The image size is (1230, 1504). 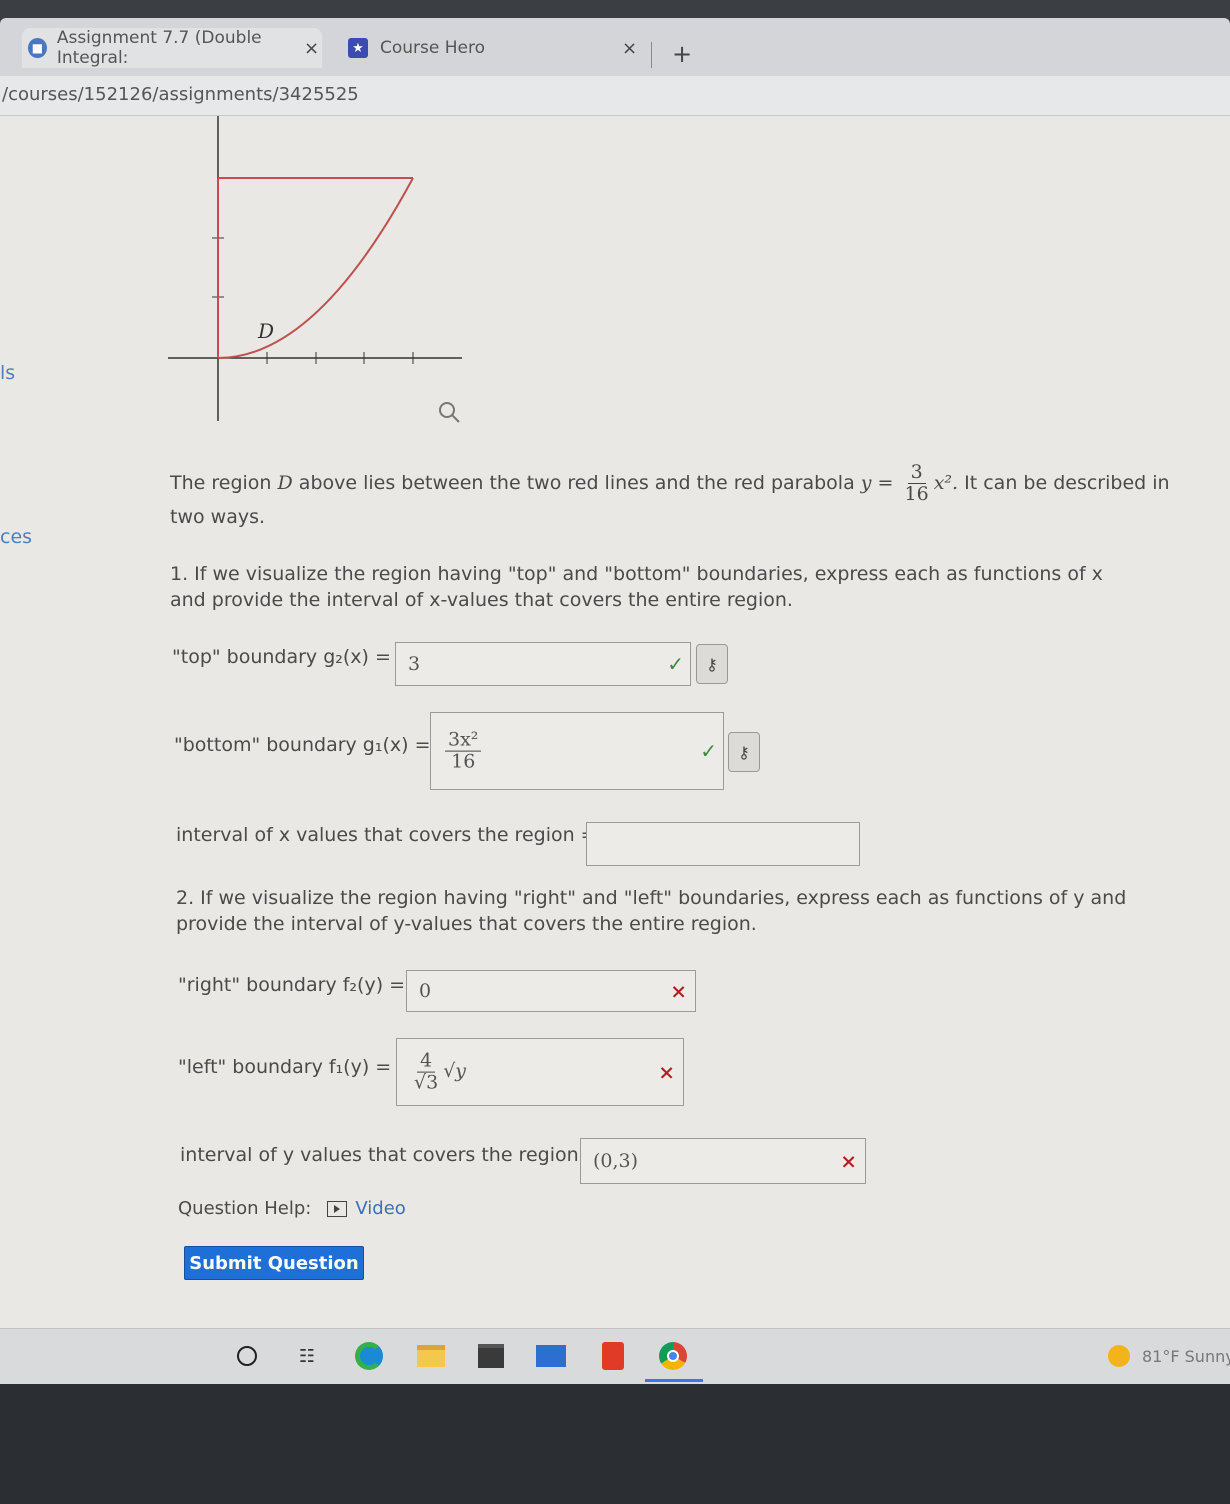 I want to click on region-var: D, so click(x=285, y=482).